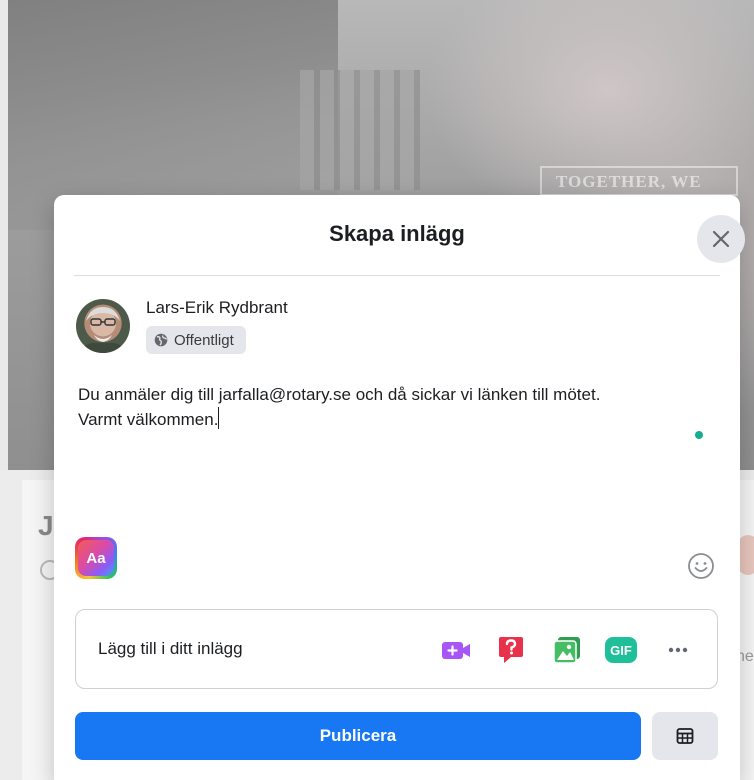 The image size is (754, 780). What do you see at coordinates (358, 736) in the screenshot?
I see `publish-button: Publicera` at bounding box center [358, 736].